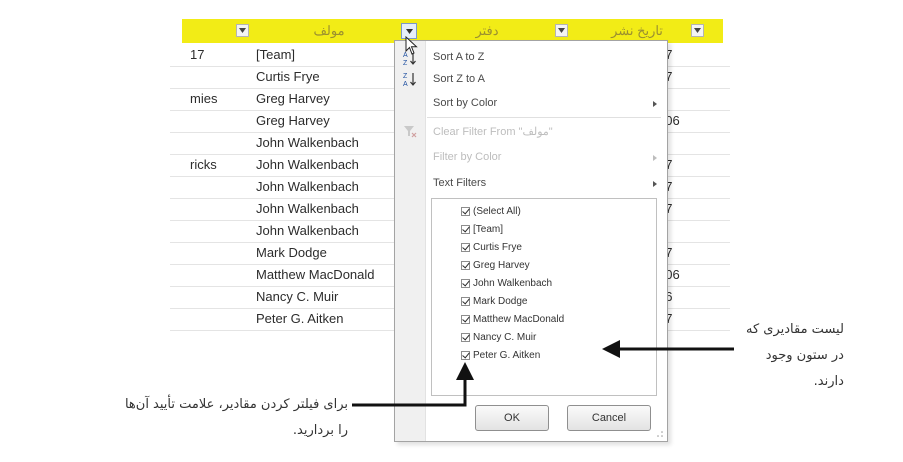  I want to click on checkbox-select-all: (Select All), so click(491, 211).